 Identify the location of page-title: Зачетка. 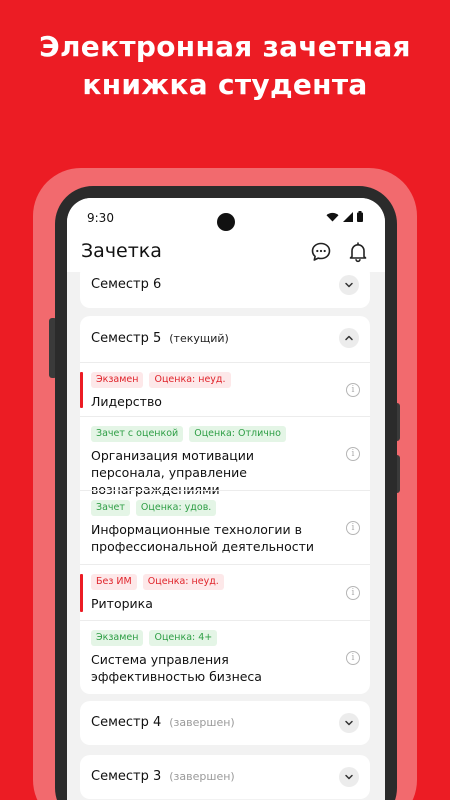
(121, 251).